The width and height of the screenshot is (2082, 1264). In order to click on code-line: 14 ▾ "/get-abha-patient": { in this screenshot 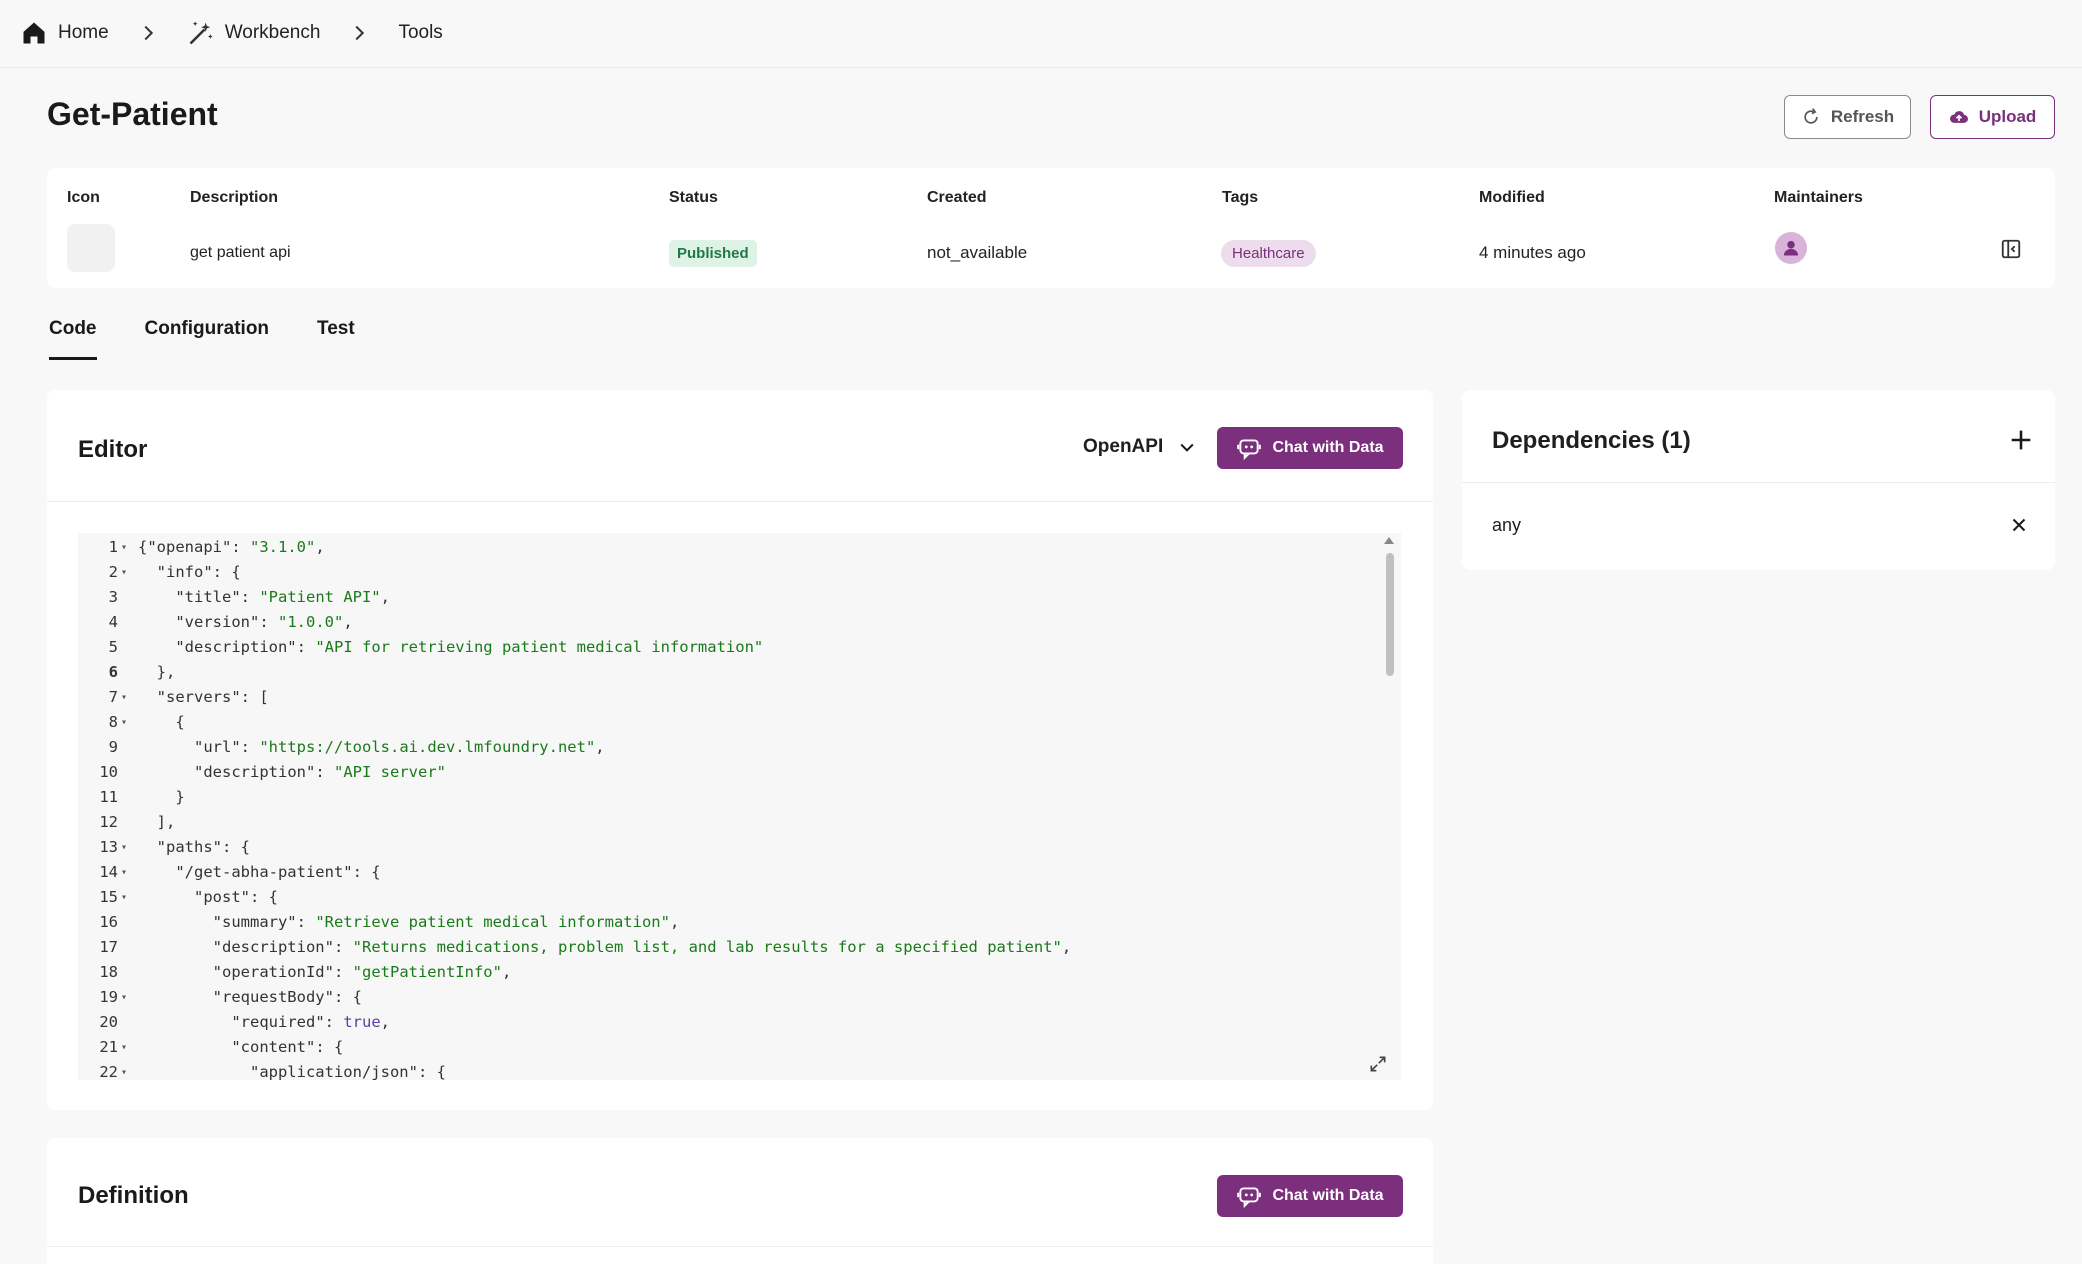, I will do `click(229, 872)`.